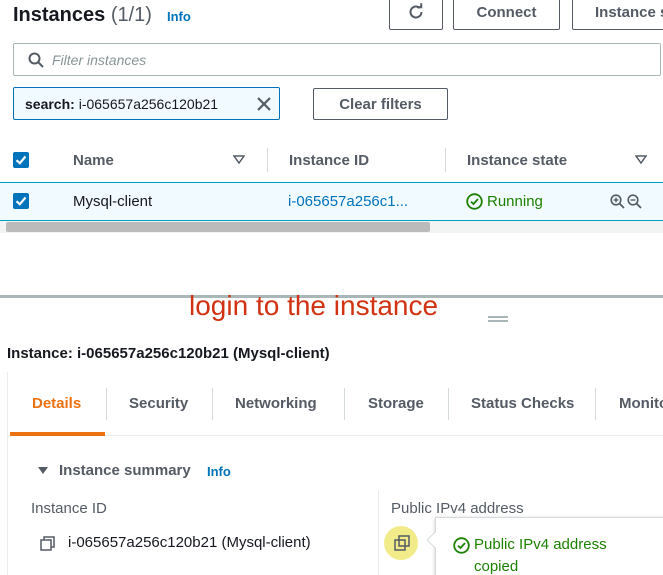 Image resolution: width=663 pixels, height=575 pixels. What do you see at coordinates (56, 403) in the screenshot?
I see `tab-details: Details` at bounding box center [56, 403].